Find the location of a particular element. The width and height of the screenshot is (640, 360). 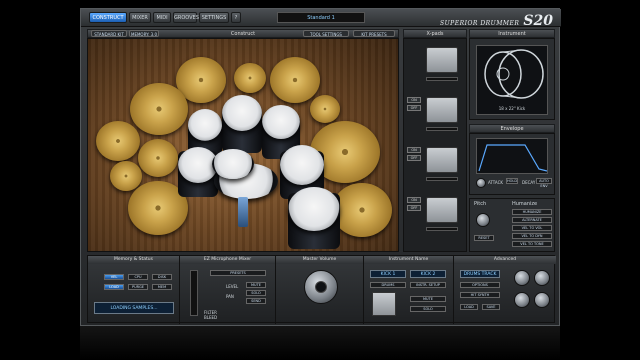

mic-mixer-header: EZ Microphone Mixer is located at coordinates (227, 260).